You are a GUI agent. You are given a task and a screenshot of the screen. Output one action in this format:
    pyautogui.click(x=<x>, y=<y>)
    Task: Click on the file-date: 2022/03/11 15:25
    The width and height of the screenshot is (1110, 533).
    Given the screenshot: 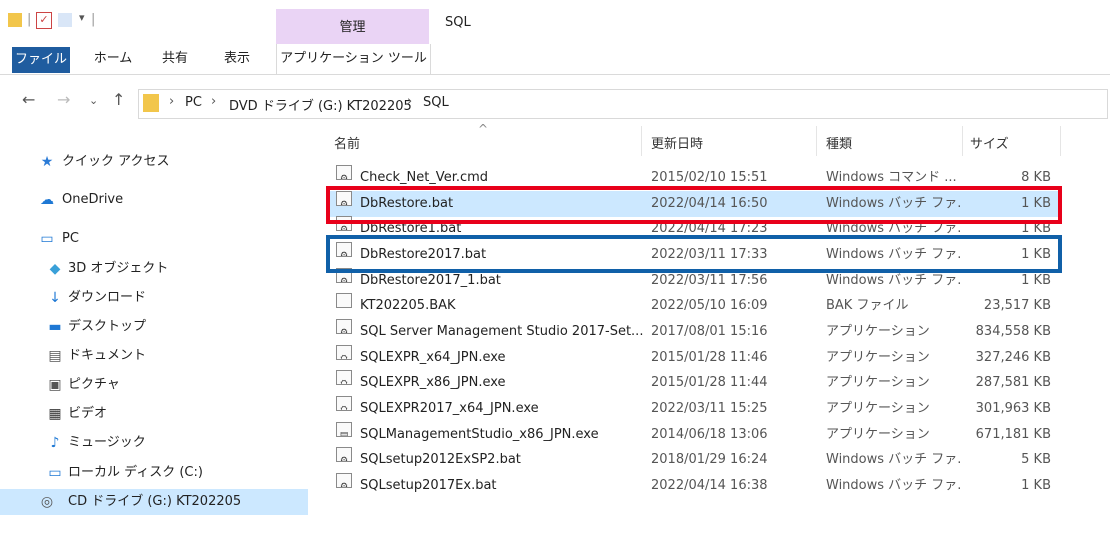 What is the action you would take?
    pyautogui.click(x=709, y=408)
    